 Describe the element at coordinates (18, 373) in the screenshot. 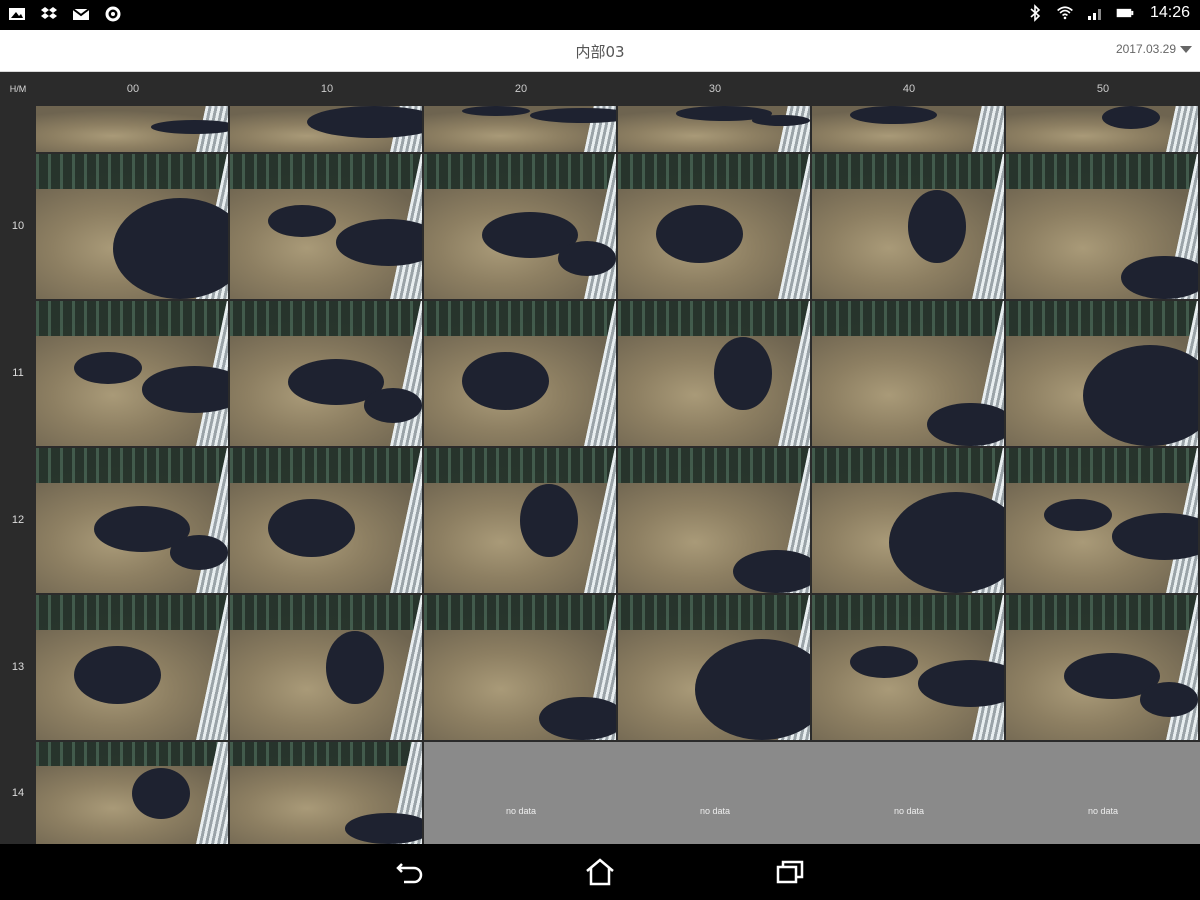

I see `hour-row-label: 11` at that location.